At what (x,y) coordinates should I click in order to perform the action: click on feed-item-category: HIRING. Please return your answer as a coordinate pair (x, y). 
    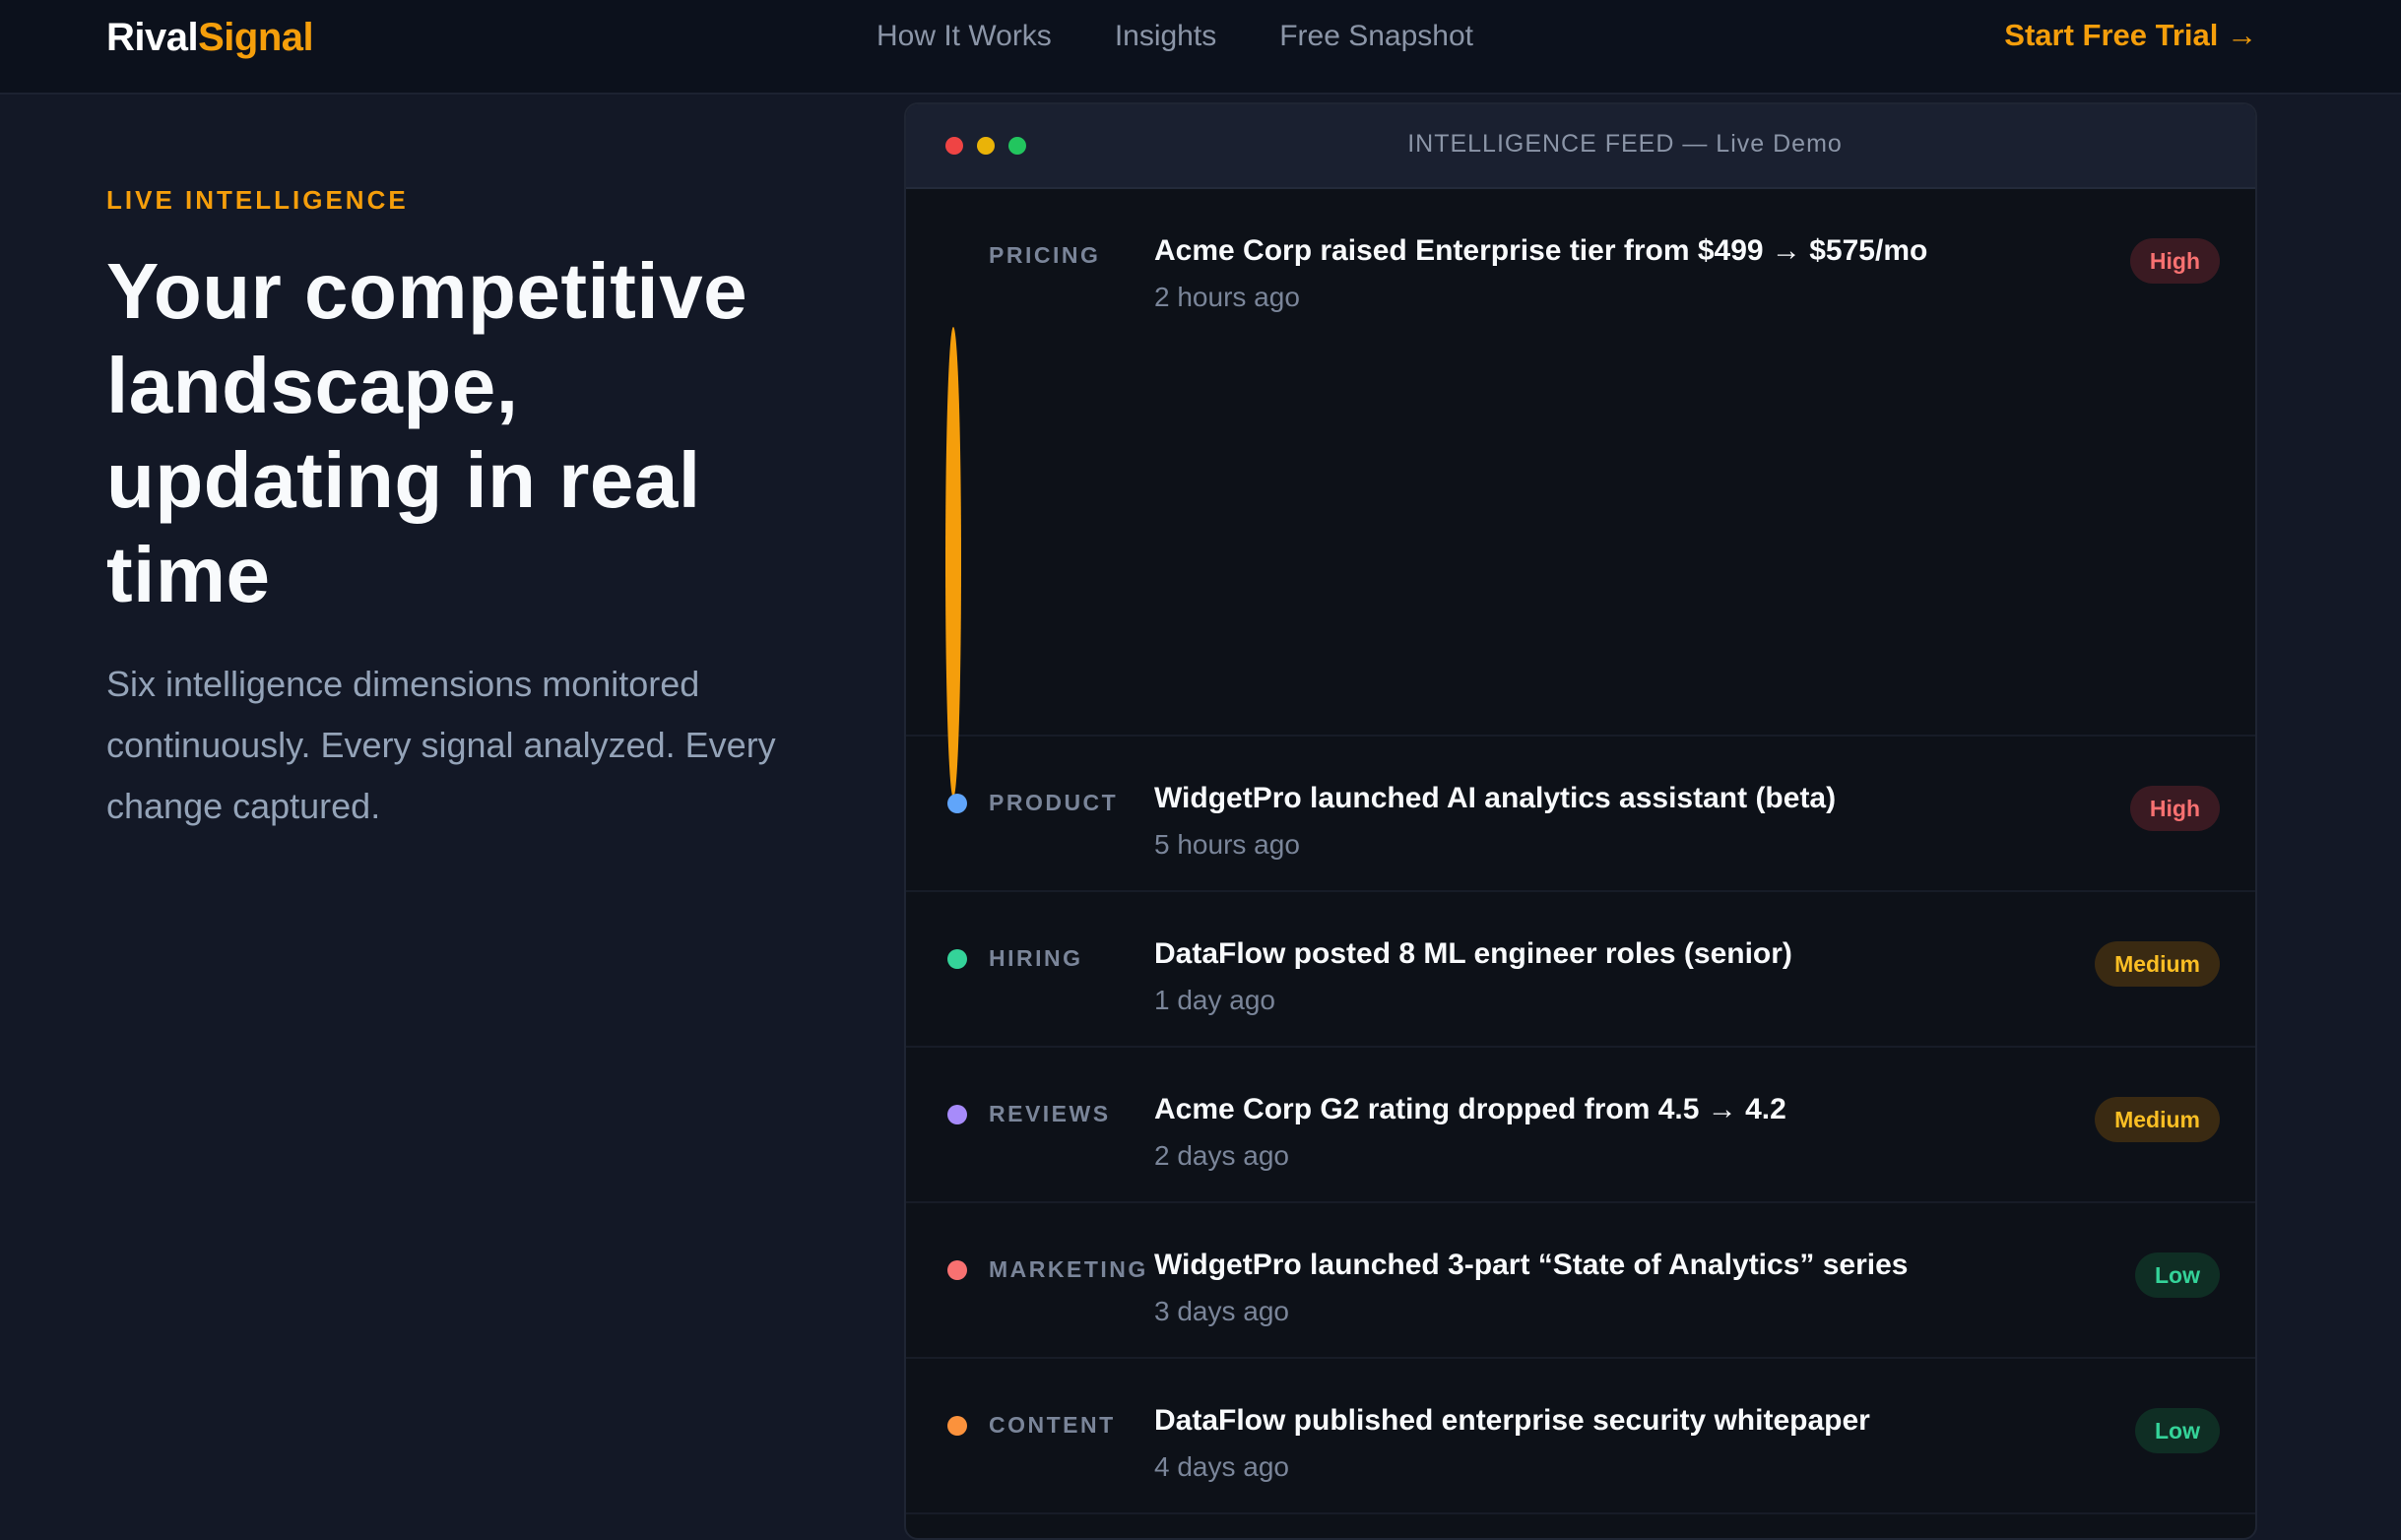
    Looking at the image, I should click on (1036, 958).